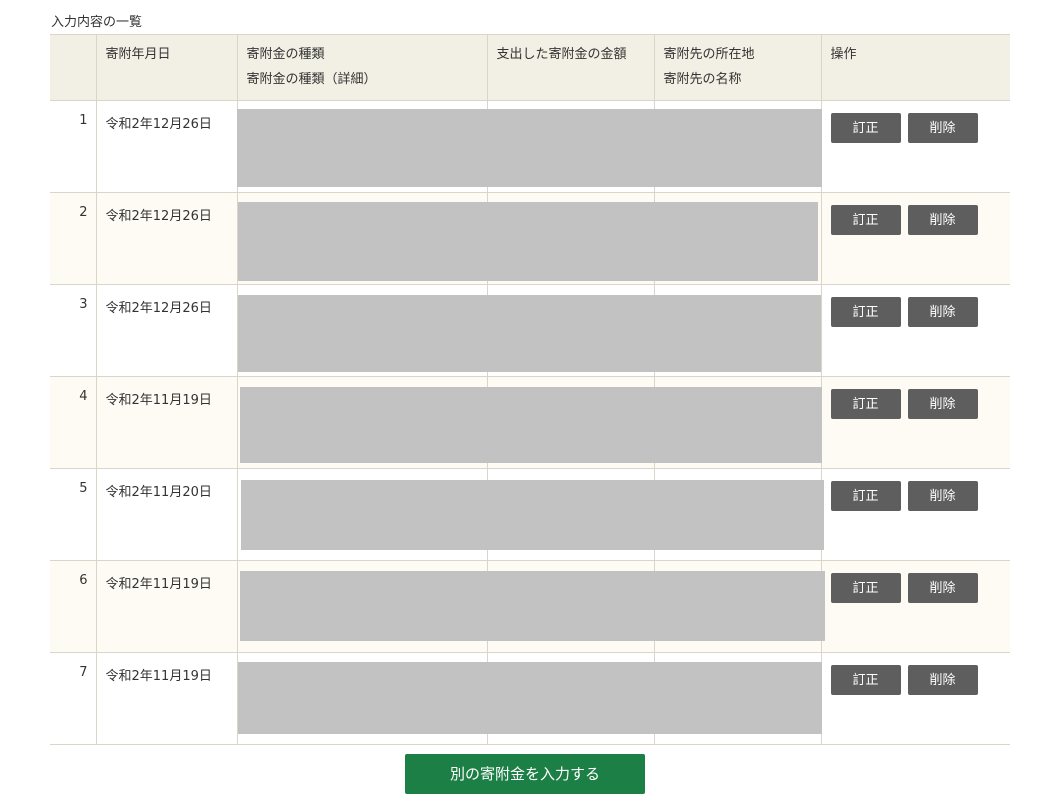 This screenshot has width=1059, height=802. What do you see at coordinates (167, 67) in the screenshot?
I see `header-date: 寄附年月日` at bounding box center [167, 67].